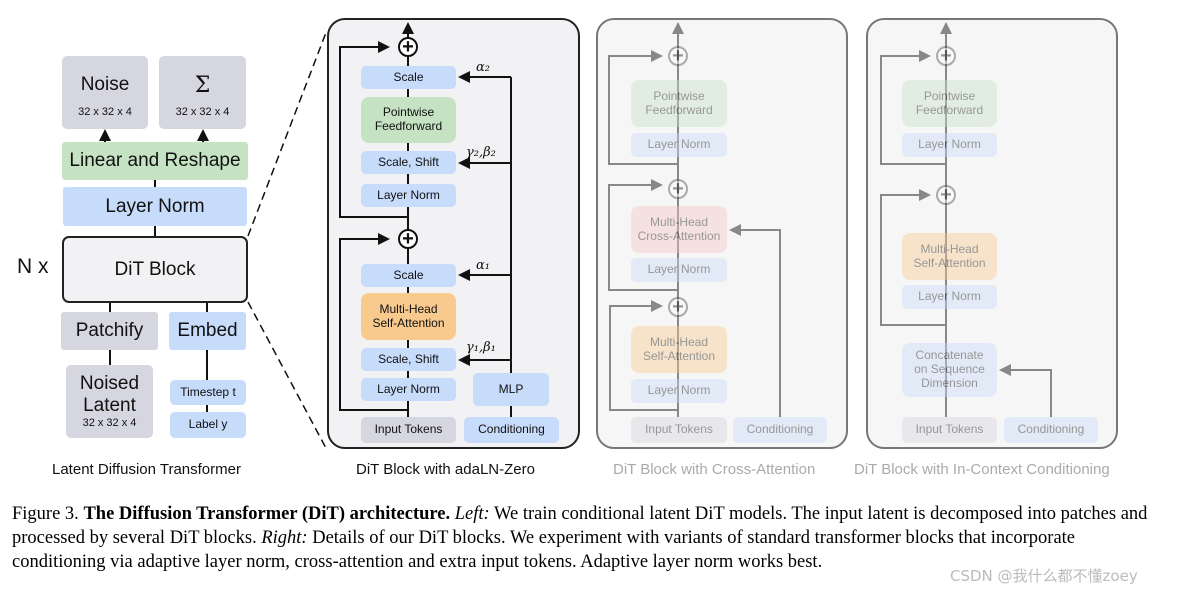 The height and width of the screenshot is (592, 1184). Describe the element at coordinates (155, 206) in the screenshot. I see `final-layer-norm-box: Layer Norm` at that location.